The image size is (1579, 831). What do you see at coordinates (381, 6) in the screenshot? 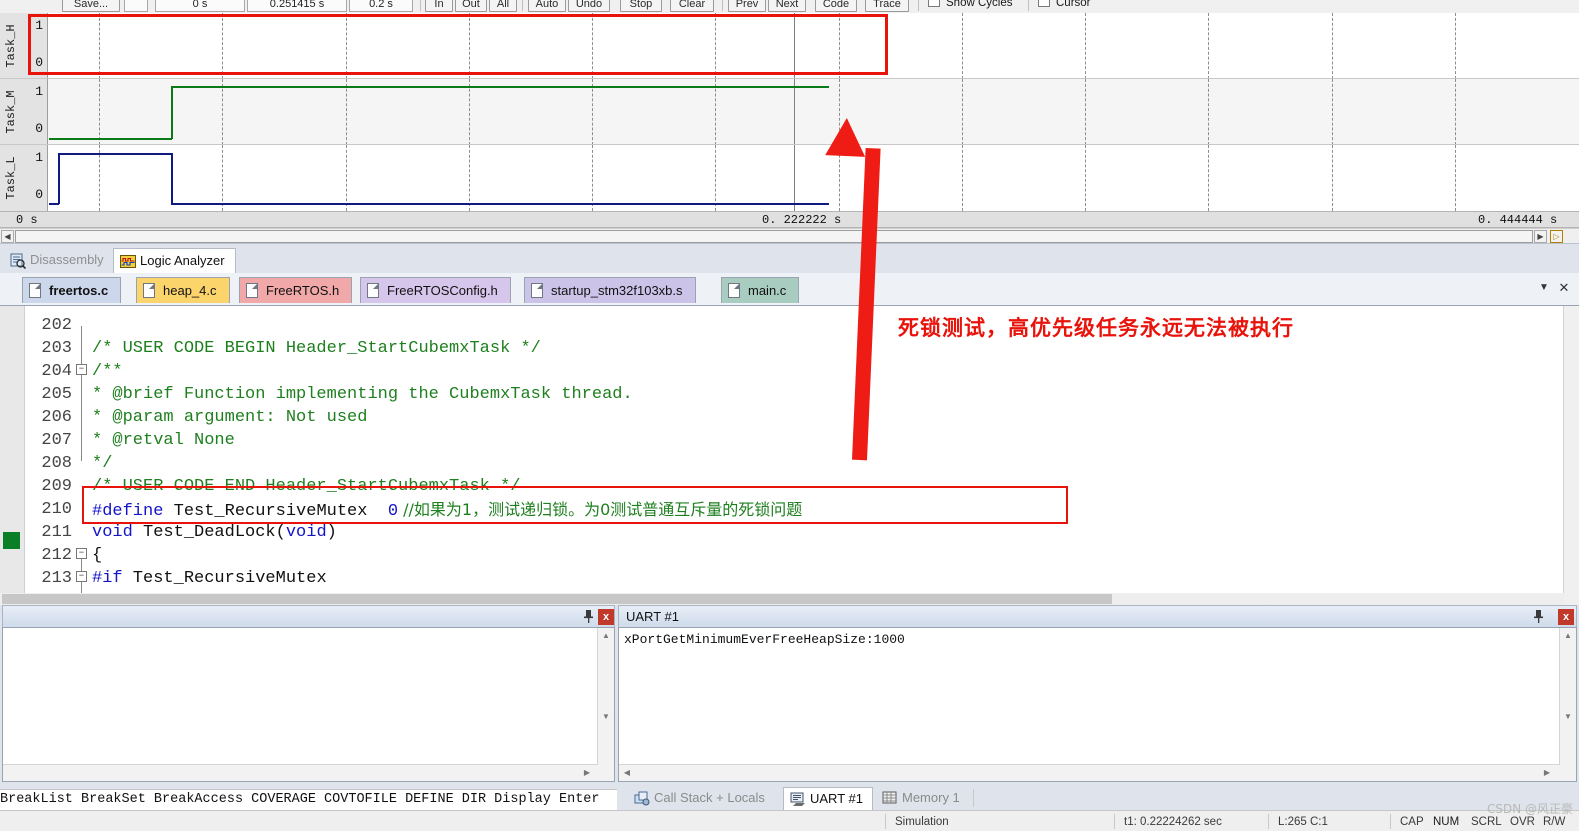
I see `grid-time-field: 0.2 s` at bounding box center [381, 6].